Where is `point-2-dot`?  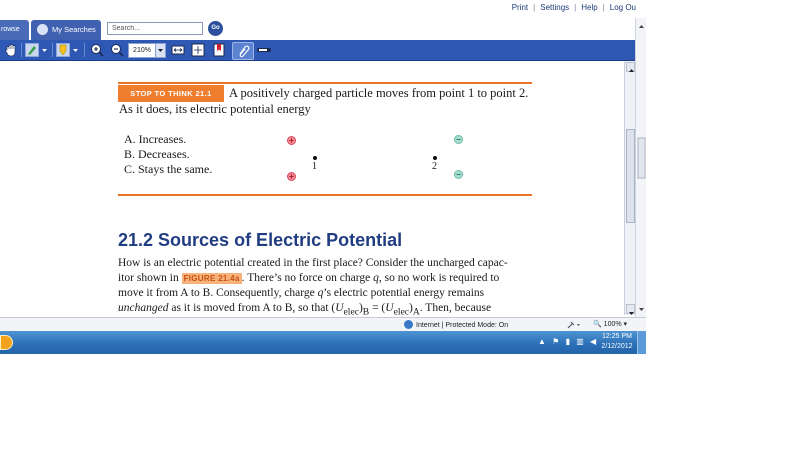 point-2-dot is located at coordinates (435, 158).